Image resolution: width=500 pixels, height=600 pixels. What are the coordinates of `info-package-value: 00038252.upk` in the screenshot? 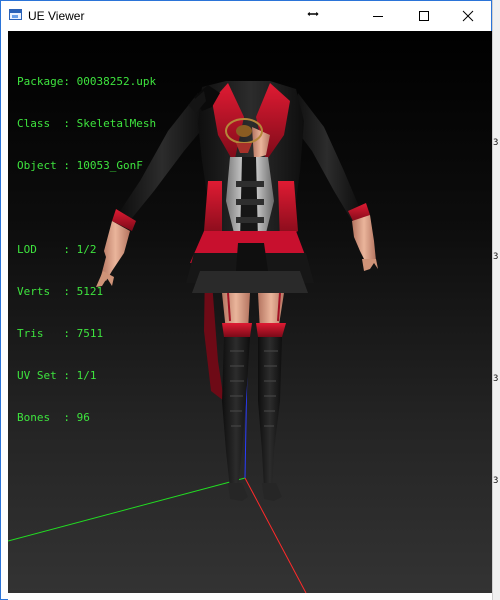 It's located at (116, 81).